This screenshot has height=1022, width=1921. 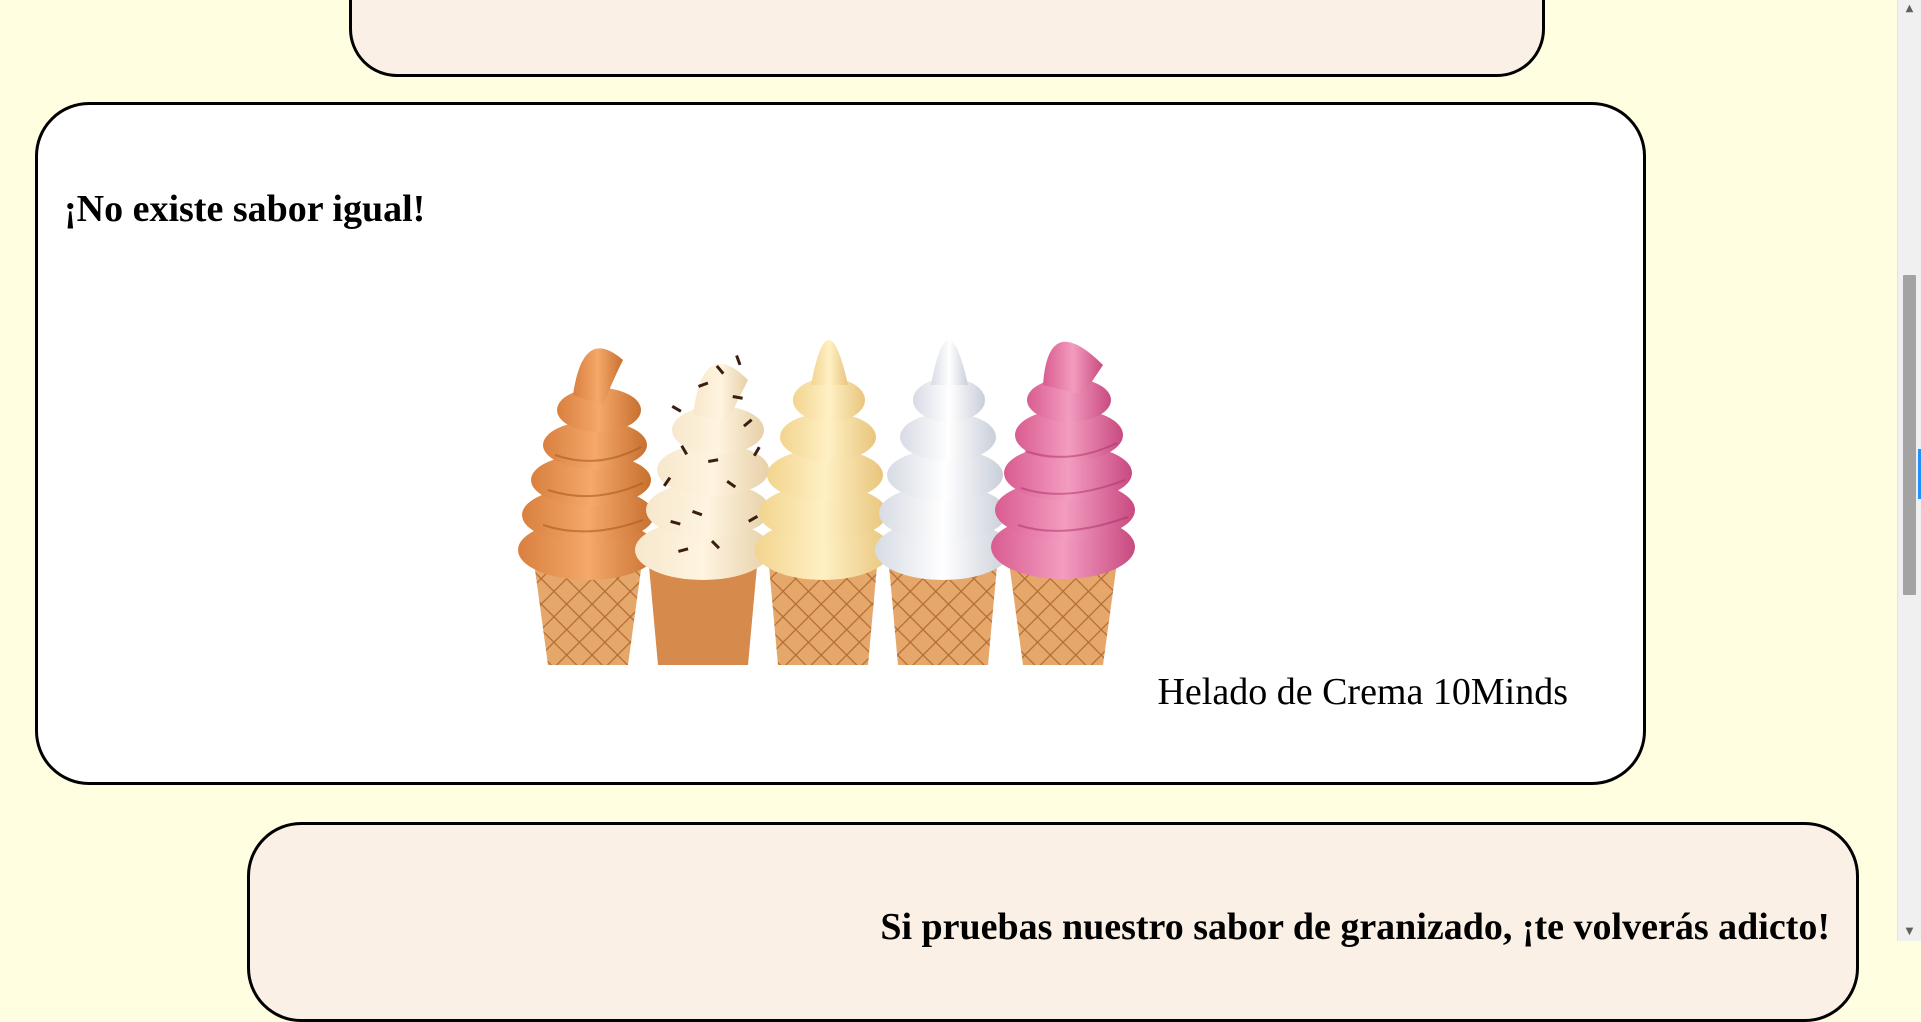 I want to click on scrollbar-thumb, so click(x=1909, y=435).